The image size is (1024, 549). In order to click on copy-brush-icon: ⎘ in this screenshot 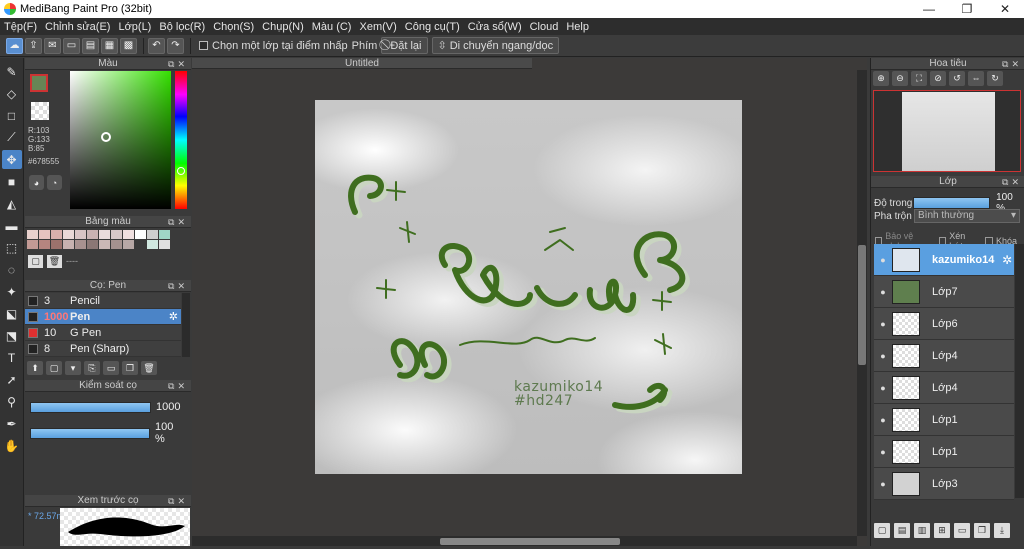, I will do `click(92, 368)`.